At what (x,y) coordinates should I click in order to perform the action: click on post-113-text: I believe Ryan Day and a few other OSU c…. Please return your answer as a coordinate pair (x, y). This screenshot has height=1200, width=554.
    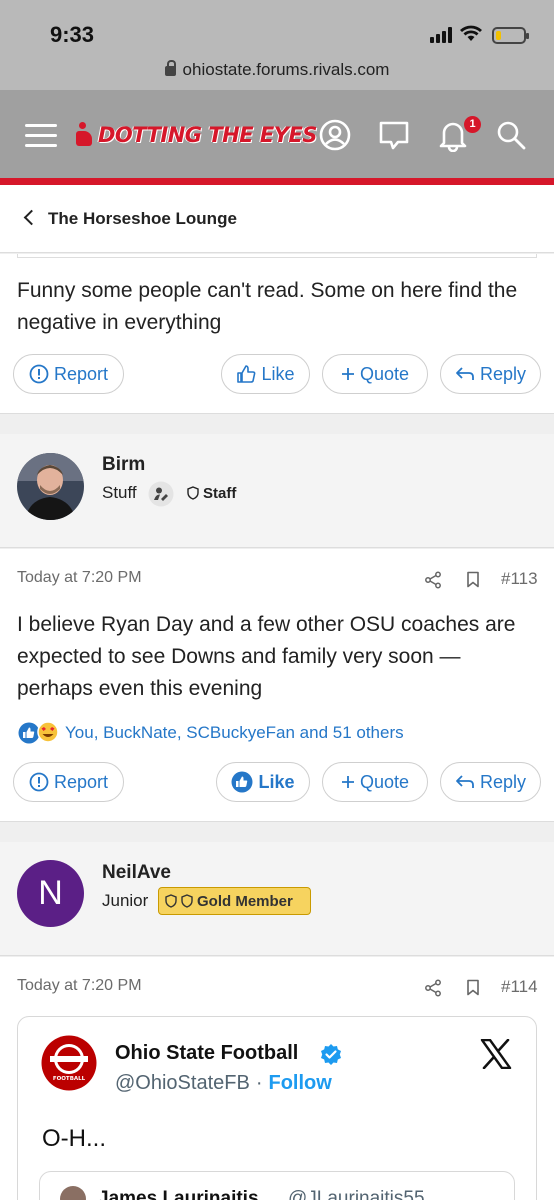
    Looking at the image, I should click on (266, 656).